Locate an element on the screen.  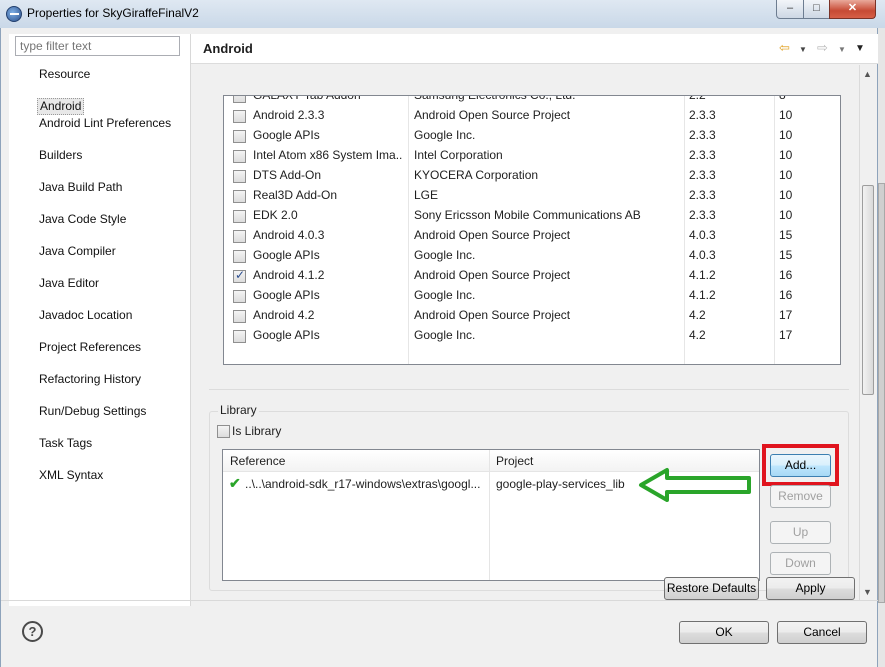
category-item-android-lint-preferences: Android Lint Preferences is located at coordinates (105, 124).